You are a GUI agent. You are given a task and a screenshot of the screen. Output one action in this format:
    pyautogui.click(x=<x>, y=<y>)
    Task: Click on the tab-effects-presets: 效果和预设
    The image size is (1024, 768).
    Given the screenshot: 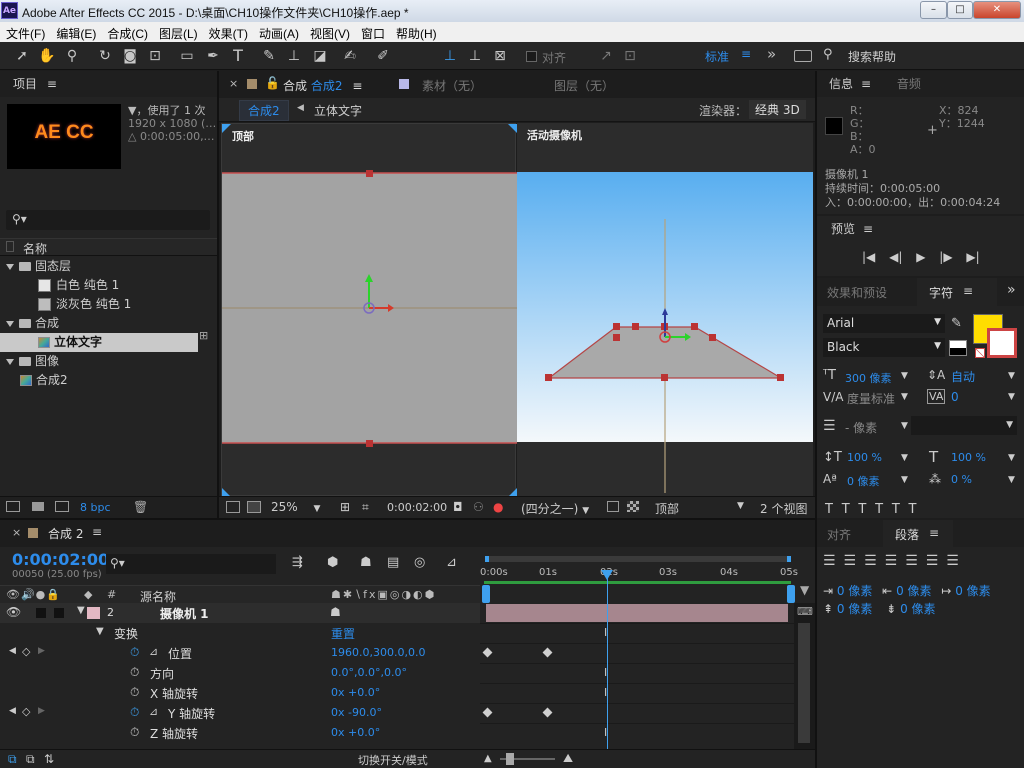 What is the action you would take?
    pyautogui.click(x=857, y=292)
    